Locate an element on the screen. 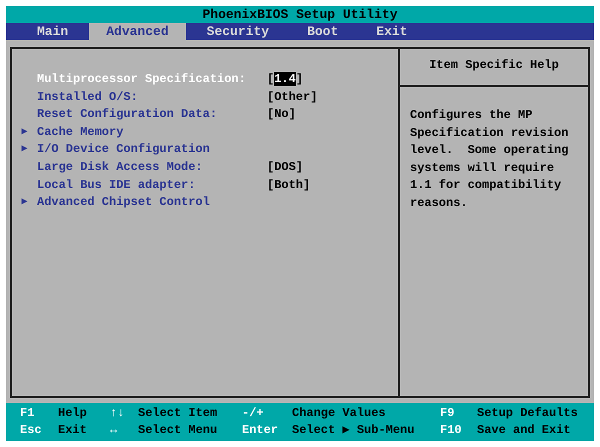  menu-tab: Exit is located at coordinates (391, 31).